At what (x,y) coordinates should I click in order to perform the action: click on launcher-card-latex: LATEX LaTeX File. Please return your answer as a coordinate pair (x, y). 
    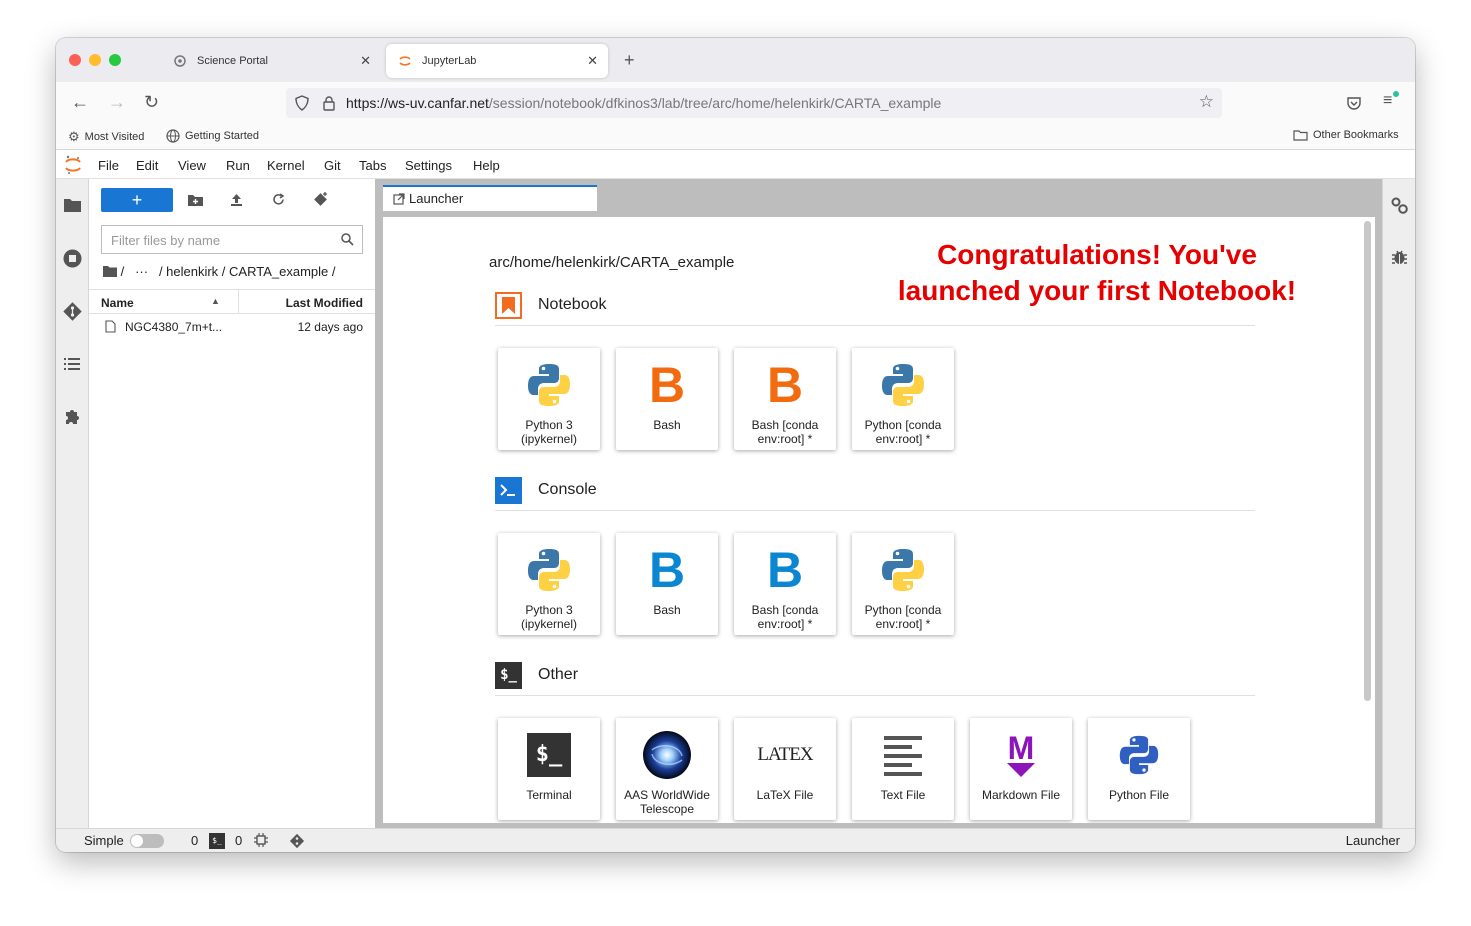
    Looking at the image, I should click on (785, 769).